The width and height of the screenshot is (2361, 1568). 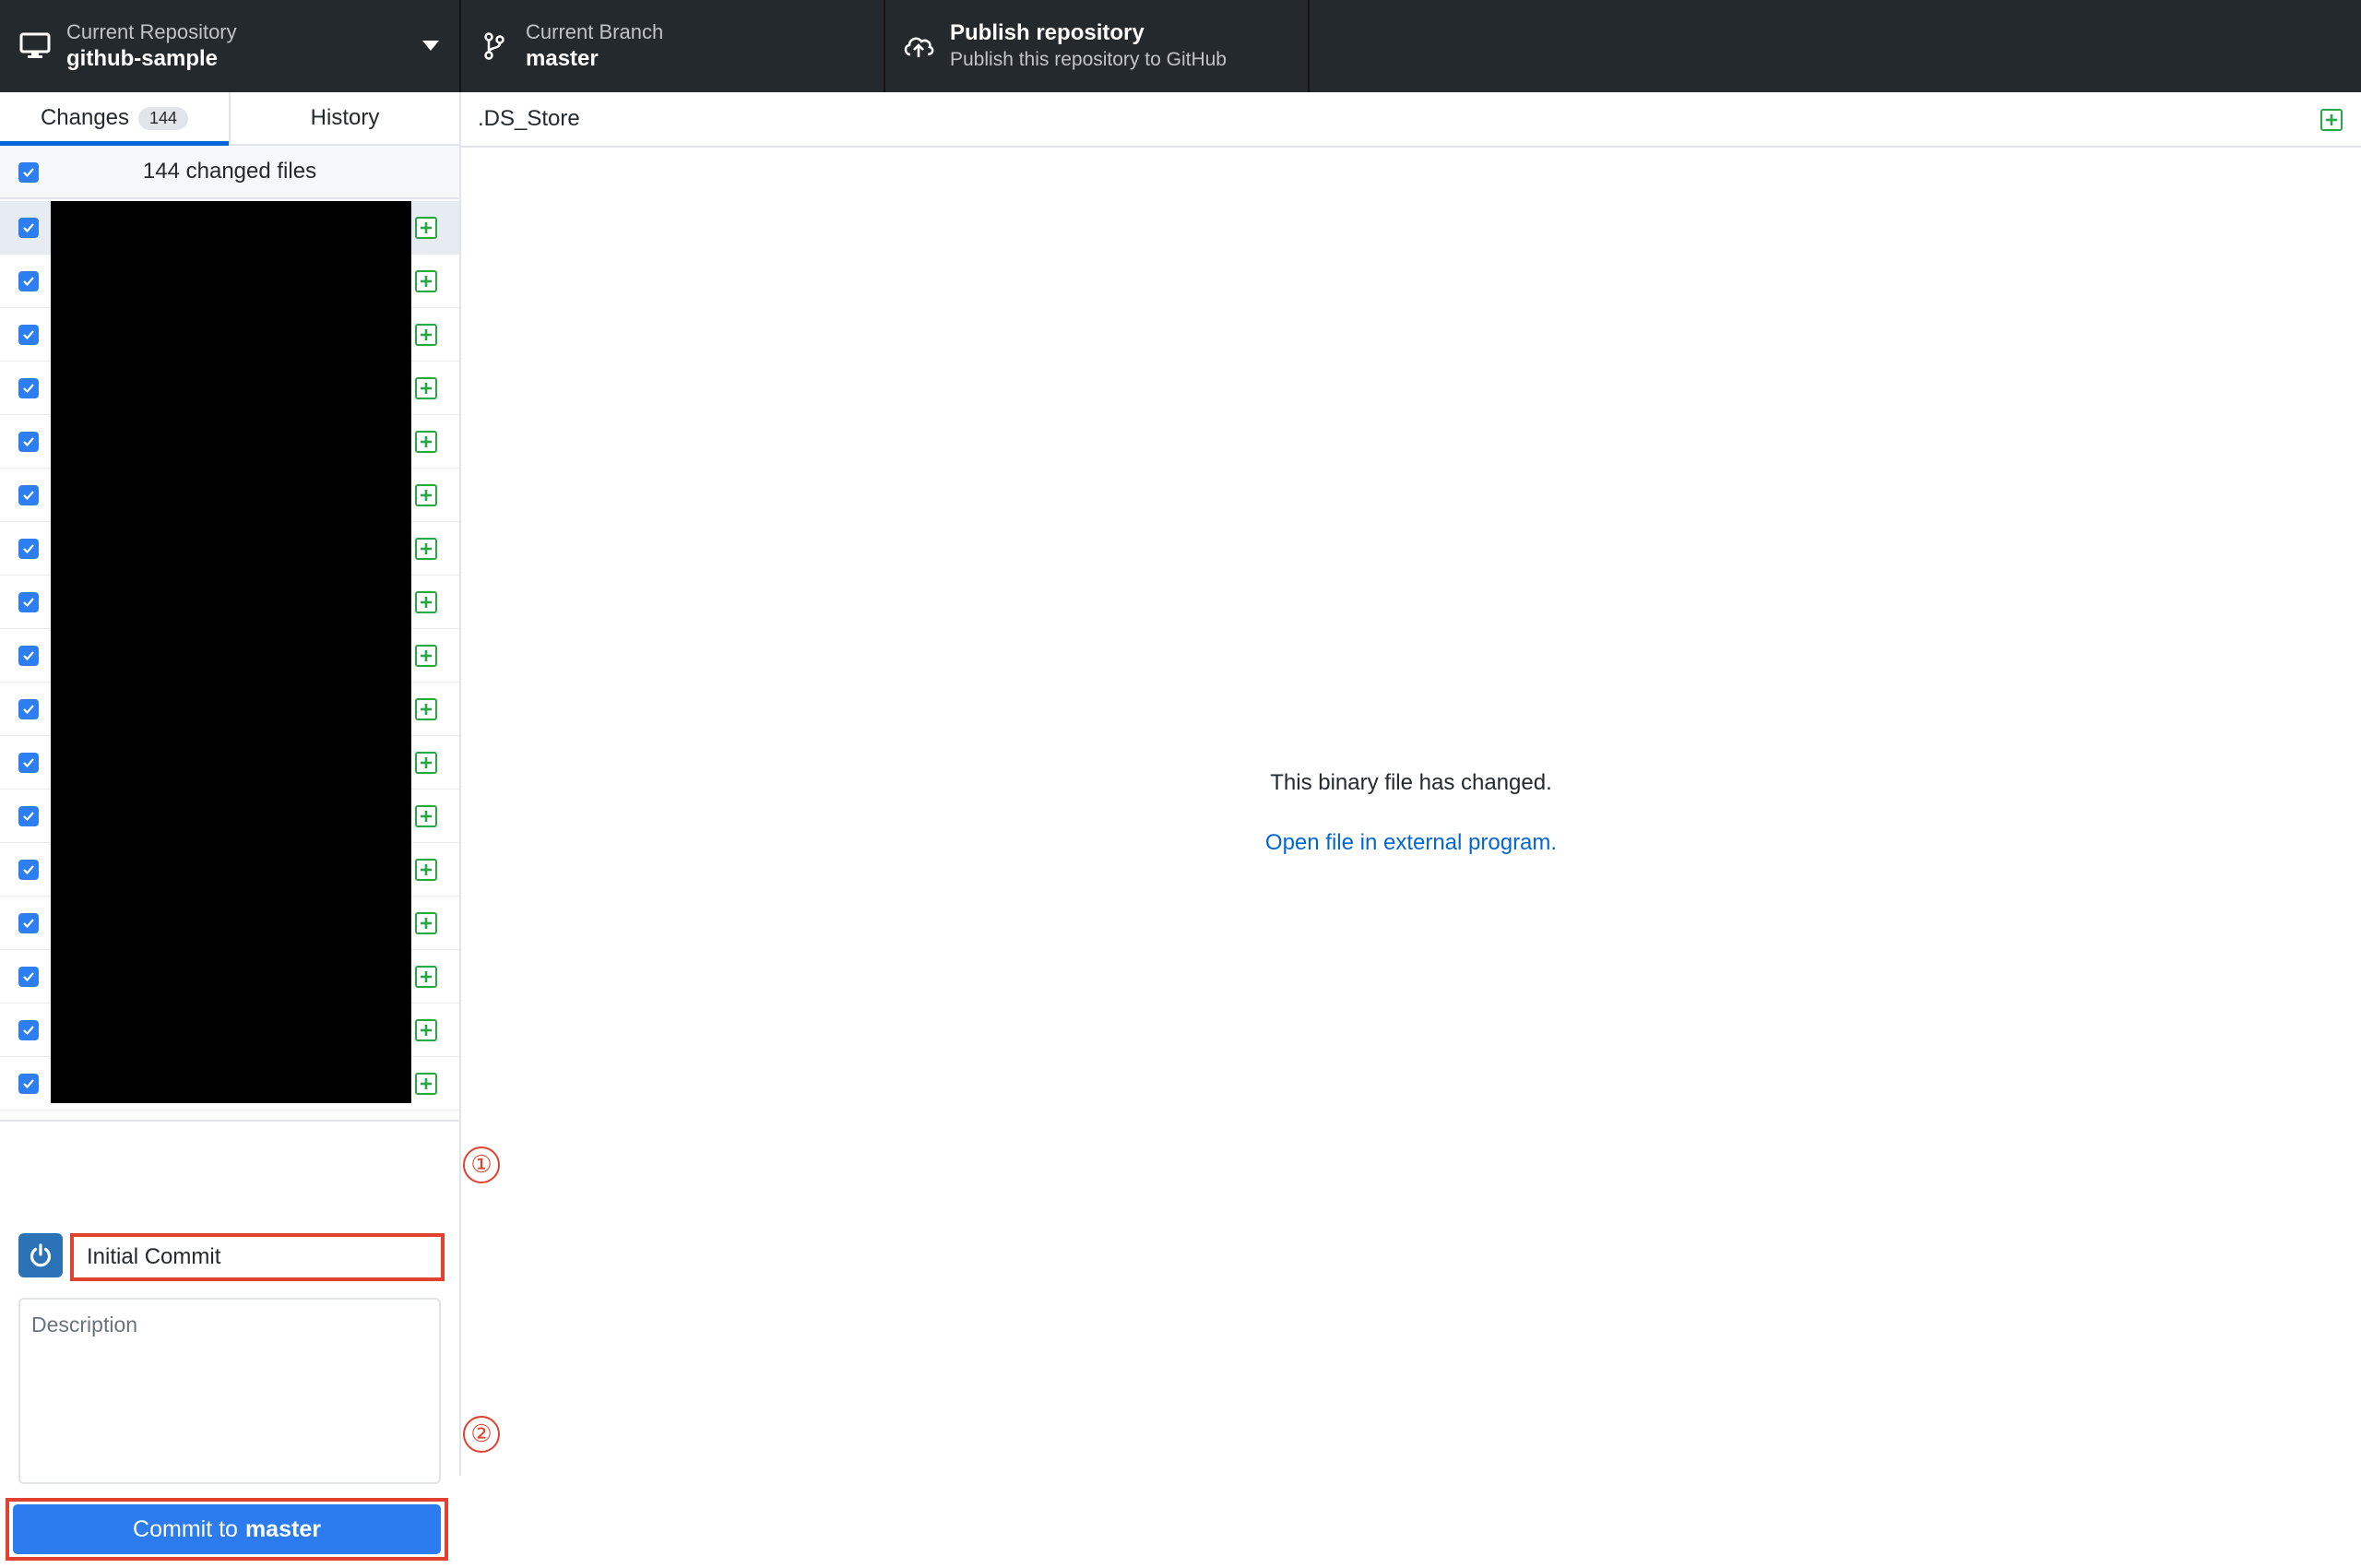 I want to click on tab-changes: Changes 144, so click(x=114, y=119).